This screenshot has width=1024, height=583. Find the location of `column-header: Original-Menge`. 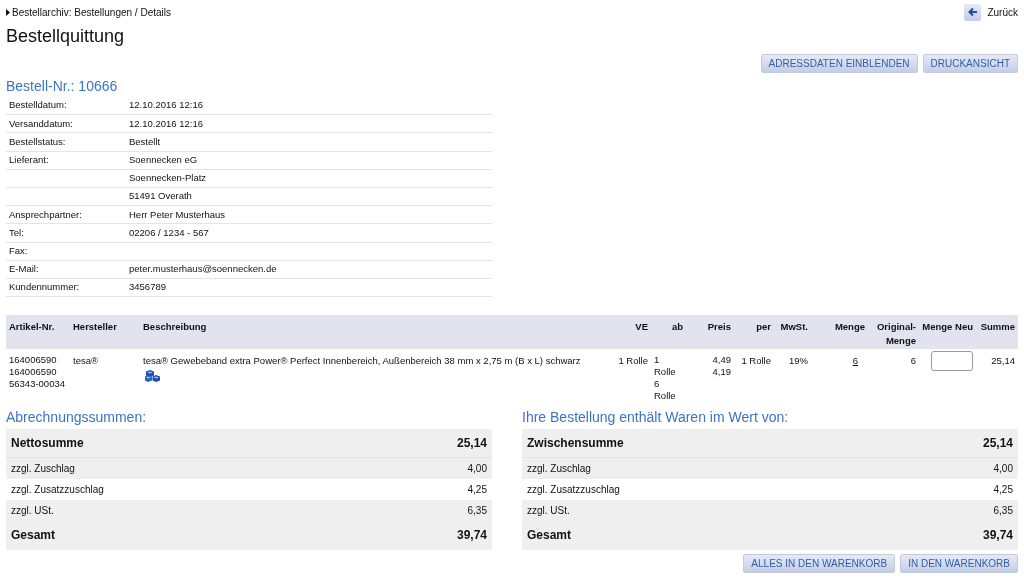

column-header: Original-Menge is located at coordinates (893, 332).